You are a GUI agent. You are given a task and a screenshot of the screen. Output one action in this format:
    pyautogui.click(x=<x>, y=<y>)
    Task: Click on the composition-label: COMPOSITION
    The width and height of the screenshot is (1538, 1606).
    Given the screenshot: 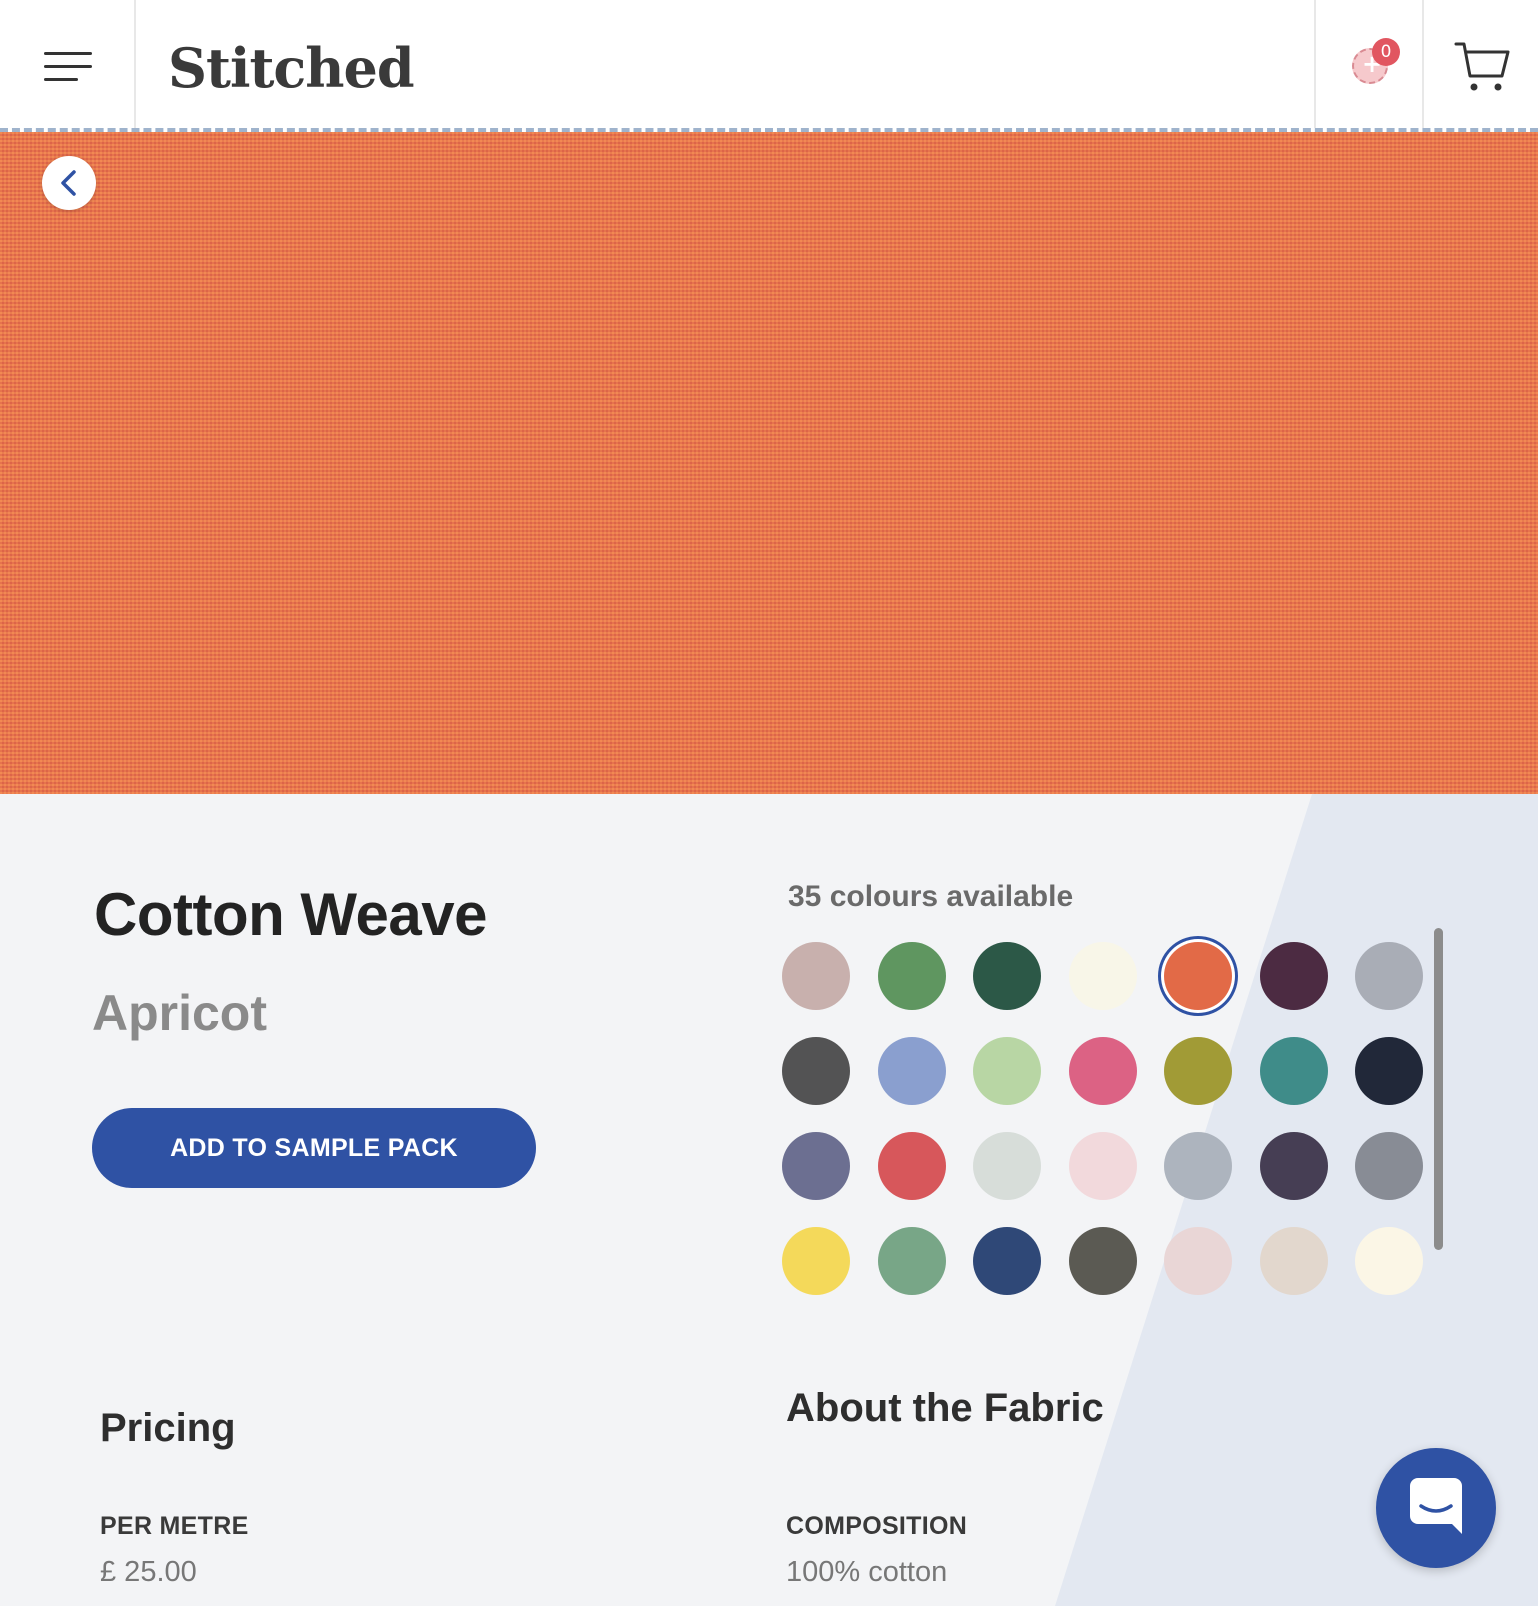 What is the action you would take?
    pyautogui.click(x=877, y=1526)
    